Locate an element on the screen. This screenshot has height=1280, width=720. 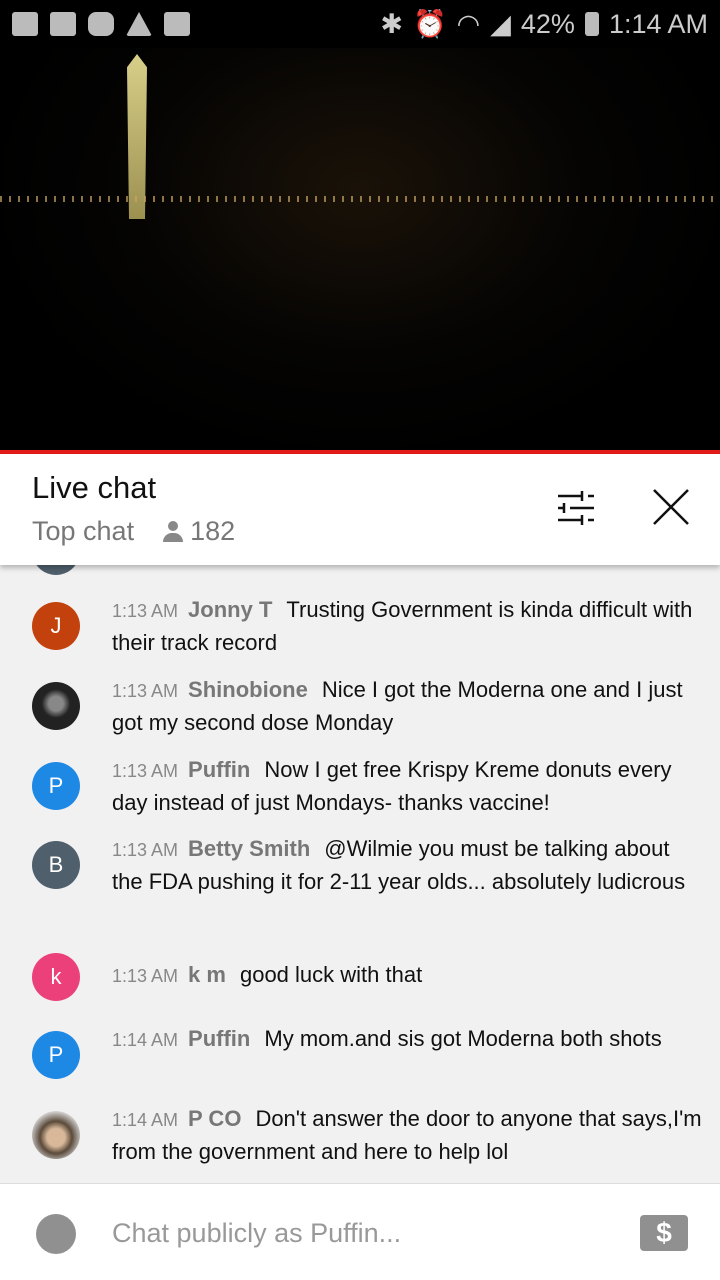
bluetooth-icon: ✱ is located at coordinates (391, 23).